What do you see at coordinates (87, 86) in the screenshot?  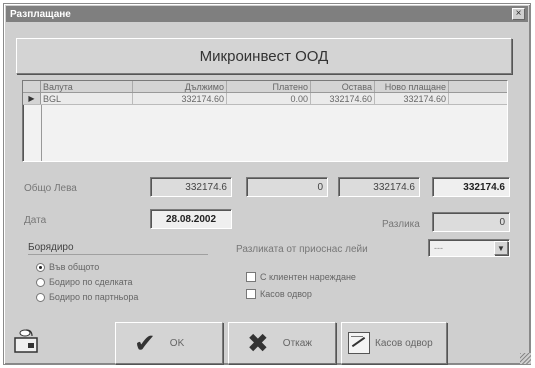 I see `column-header-currency: Валута` at bounding box center [87, 86].